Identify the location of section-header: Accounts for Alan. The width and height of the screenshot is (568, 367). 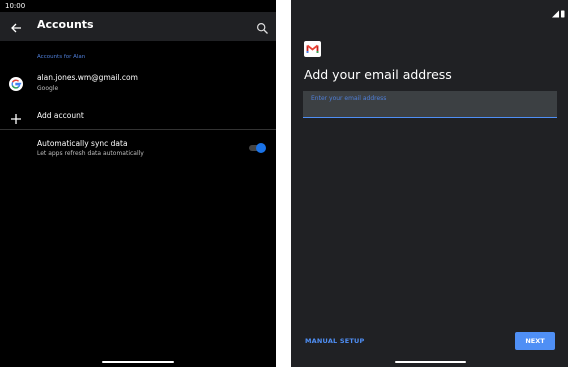
(61, 57).